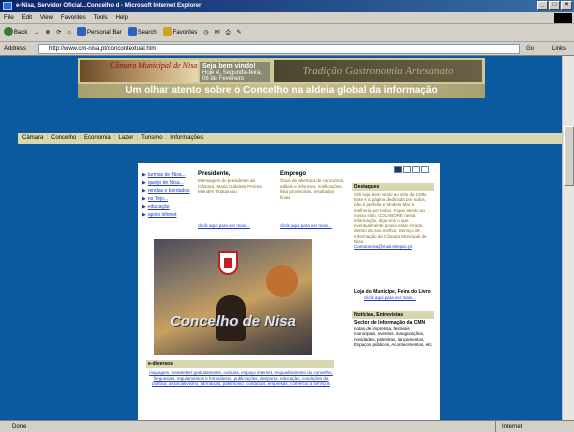  What do you see at coordinates (287, 426) in the screenshot?
I see `status-bar: Done Internet` at bounding box center [287, 426].